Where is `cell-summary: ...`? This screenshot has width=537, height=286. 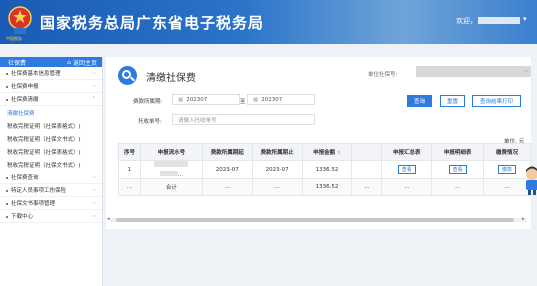 cell-summary: ... is located at coordinates (407, 187).